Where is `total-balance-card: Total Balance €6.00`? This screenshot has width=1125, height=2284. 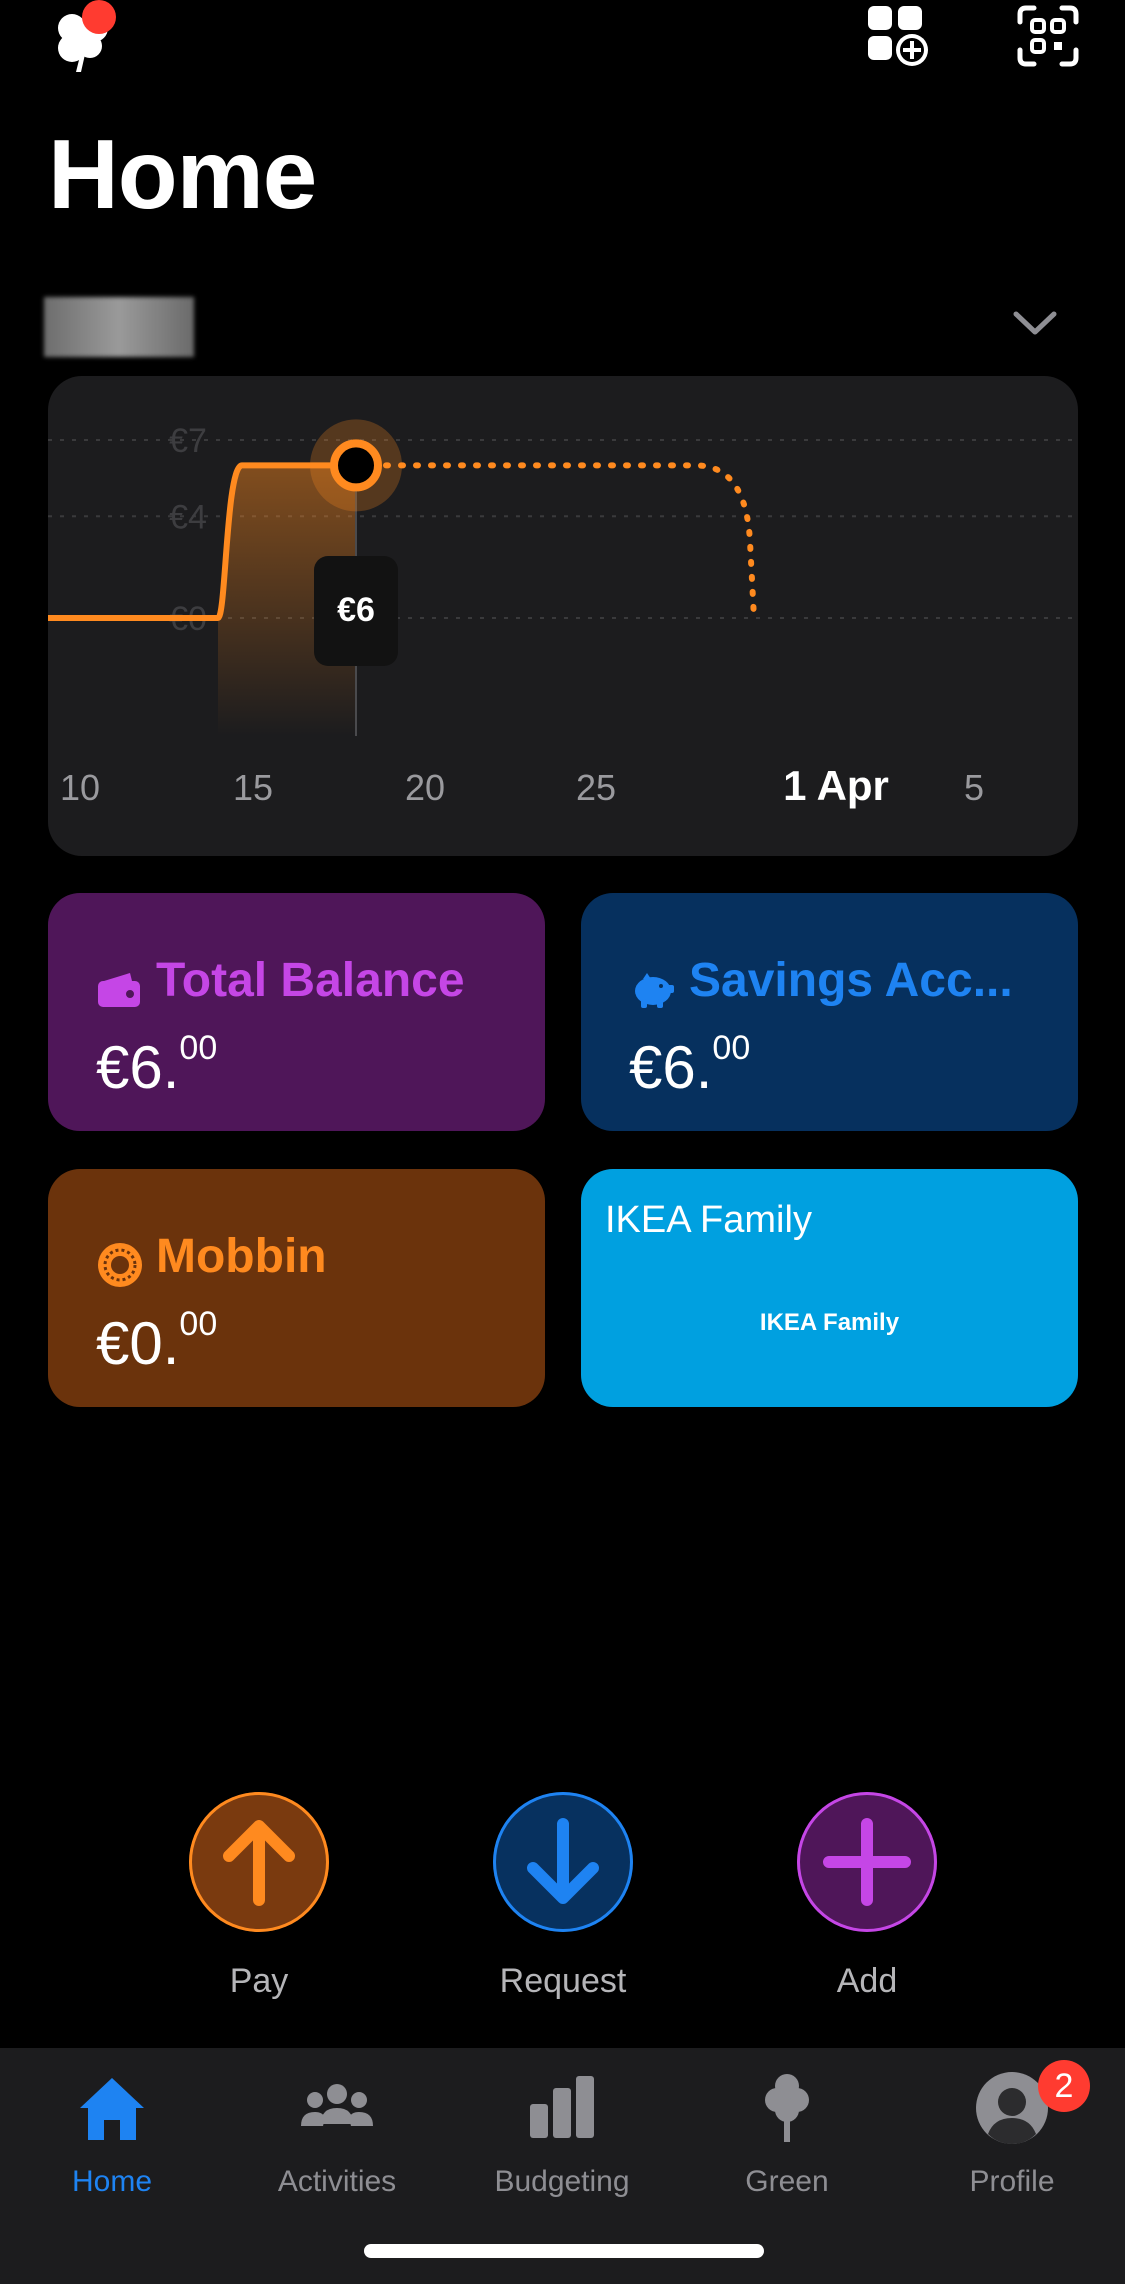
total-balance-card: Total Balance €6.00 is located at coordinates (296, 1012).